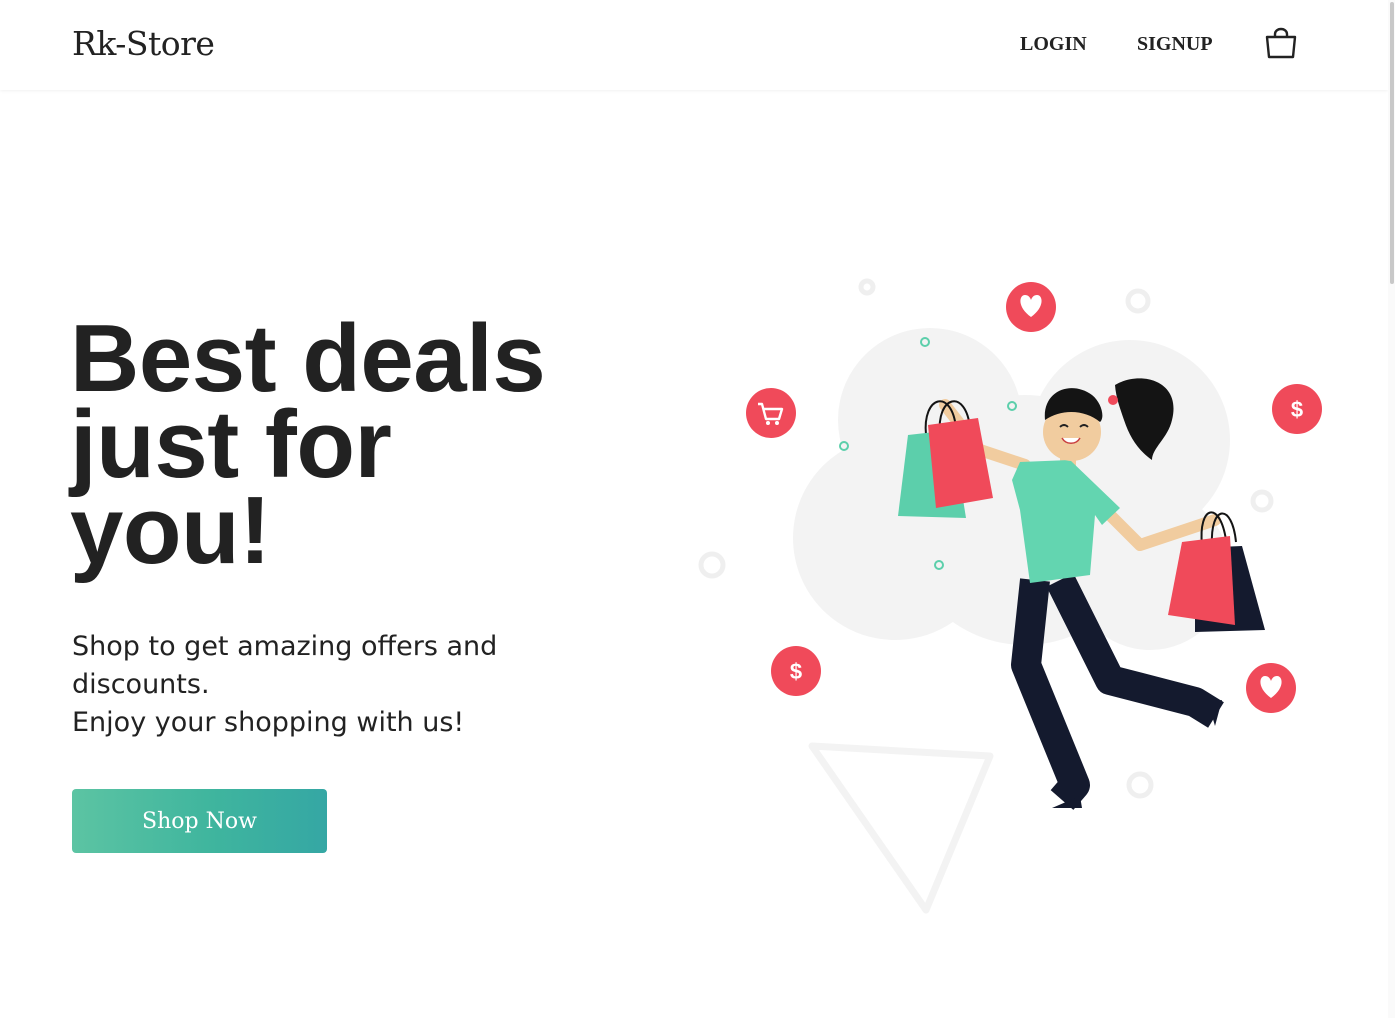 This screenshot has height=1018, width=1395. I want to click on cart-button, so click(1281, 43).